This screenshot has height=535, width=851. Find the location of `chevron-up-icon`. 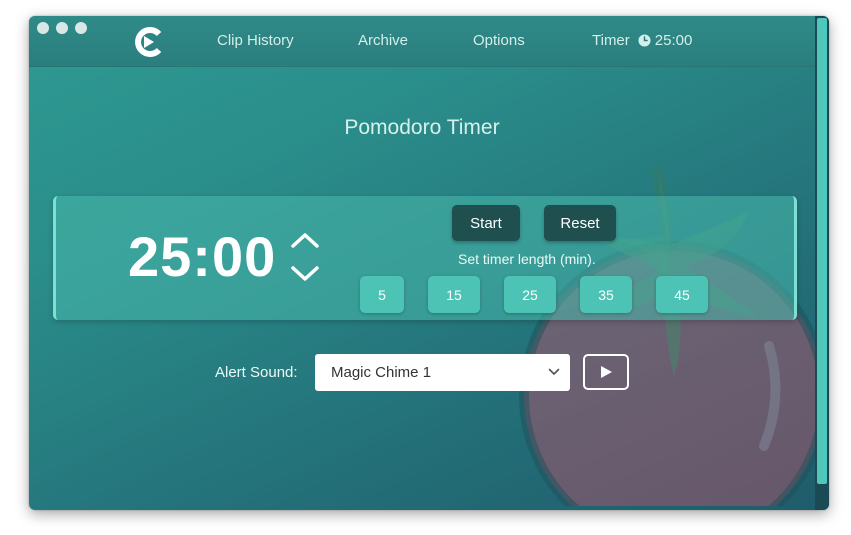

chevron-up-icon is located at coordinates (305, 240).